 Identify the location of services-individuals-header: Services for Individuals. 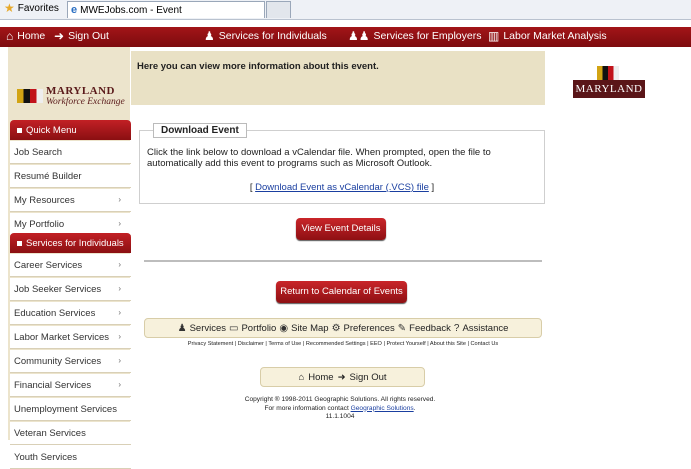
(70, 243).